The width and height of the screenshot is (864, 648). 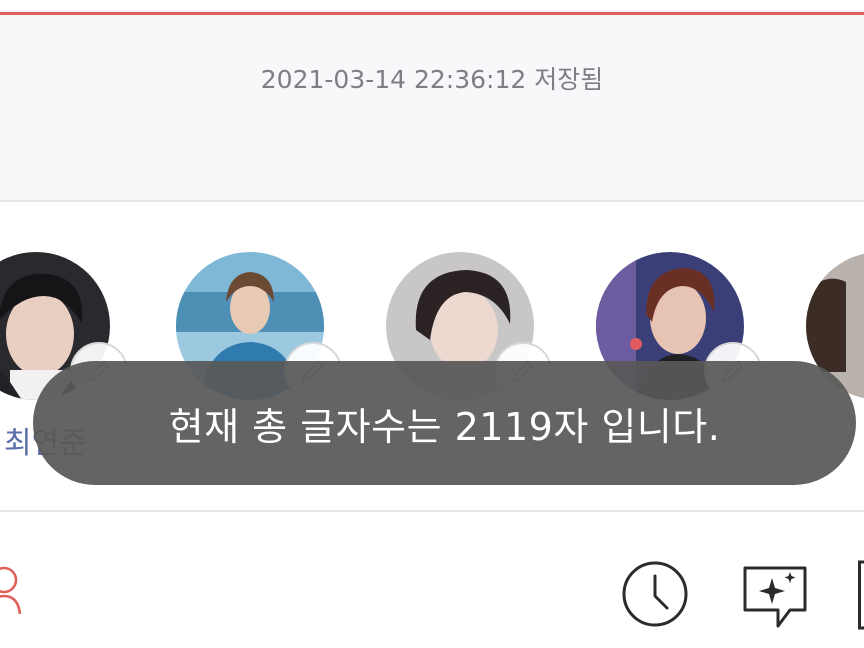 I want to click on sparkle-chat-icon, so click(x=775, y=596).